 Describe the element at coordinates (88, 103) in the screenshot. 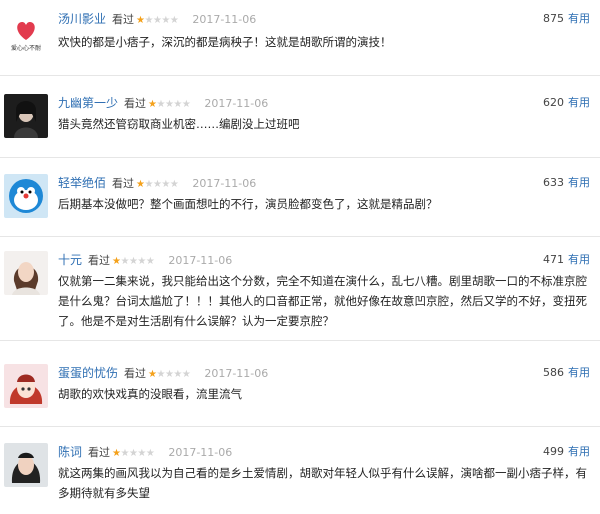

I see `username-link: 九幽第一少` at that location.